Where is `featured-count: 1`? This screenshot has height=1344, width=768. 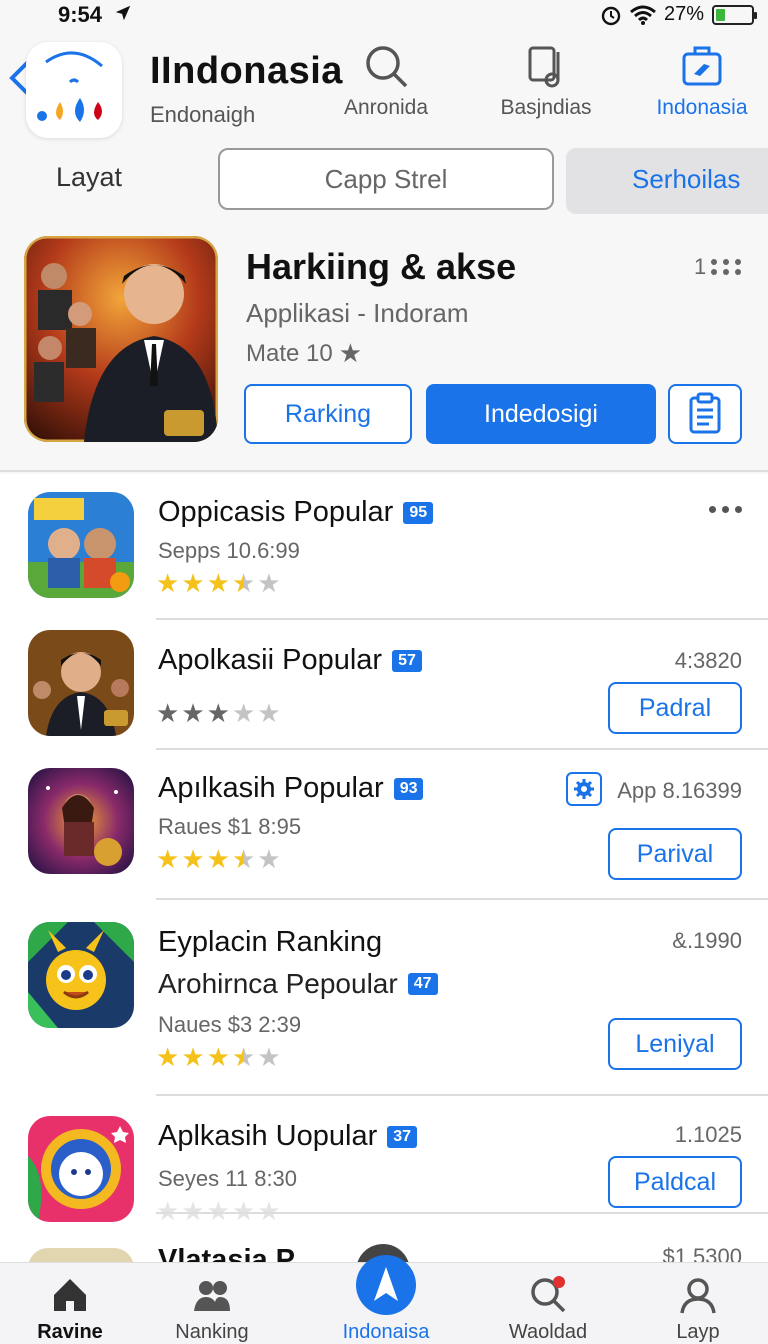
featured-count: 1 is located at coordinates (720, 267).